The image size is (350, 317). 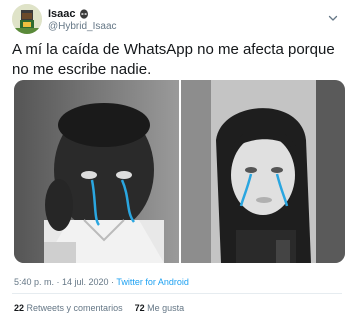 What do you see at coordinates (62, 14) in the screenshot?
I see `display-name: Isaac` at bounding box center [62, 14].